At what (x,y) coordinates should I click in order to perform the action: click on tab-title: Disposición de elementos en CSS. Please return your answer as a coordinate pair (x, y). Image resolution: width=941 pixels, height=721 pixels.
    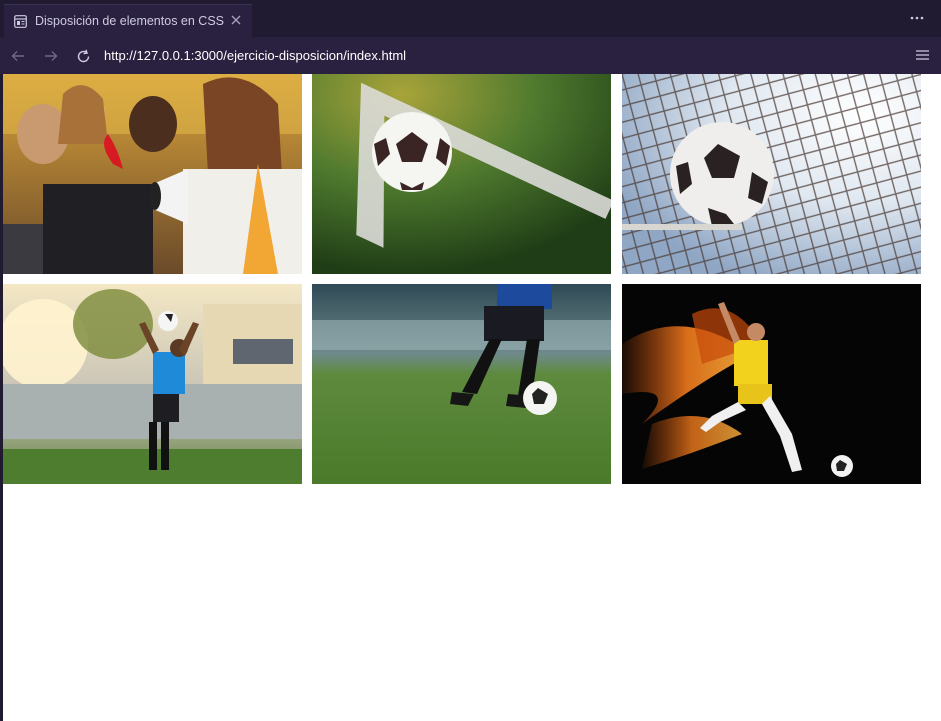
    Looking at the image, I should click on (129, 21).